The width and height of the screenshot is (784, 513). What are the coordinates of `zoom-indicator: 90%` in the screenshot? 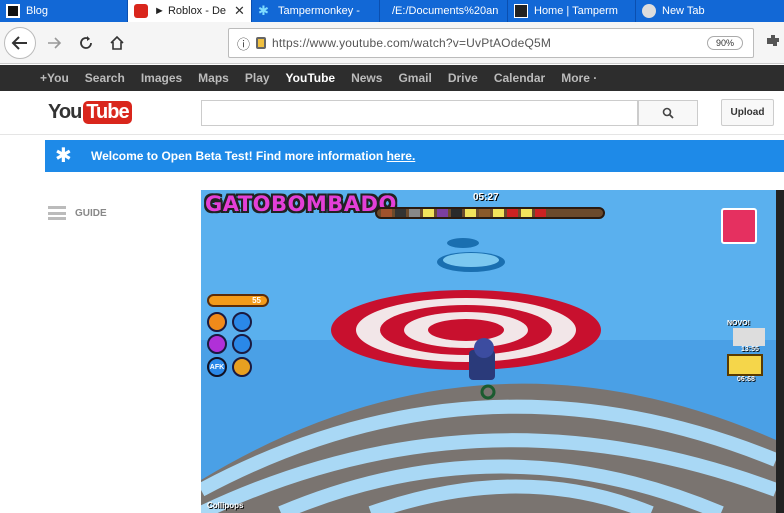 It's located at (725, 43).